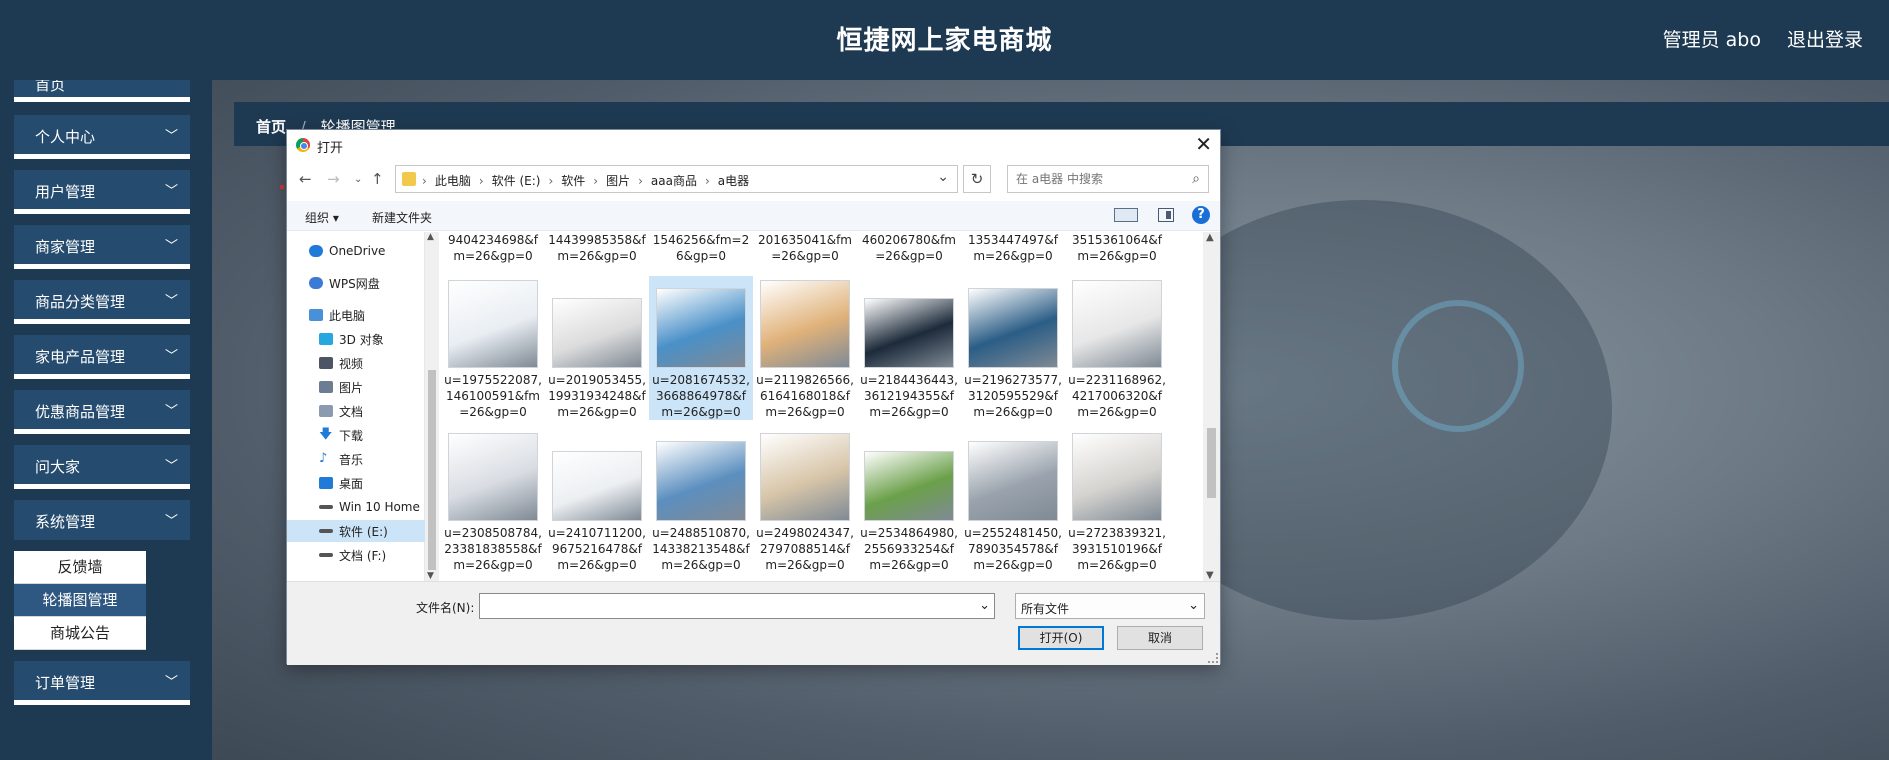 This screenshot has width=1889, height=760. I want to click on file-tile: u=2196273577,3120595529&fm=26&gp=0, so click(1013, 348).